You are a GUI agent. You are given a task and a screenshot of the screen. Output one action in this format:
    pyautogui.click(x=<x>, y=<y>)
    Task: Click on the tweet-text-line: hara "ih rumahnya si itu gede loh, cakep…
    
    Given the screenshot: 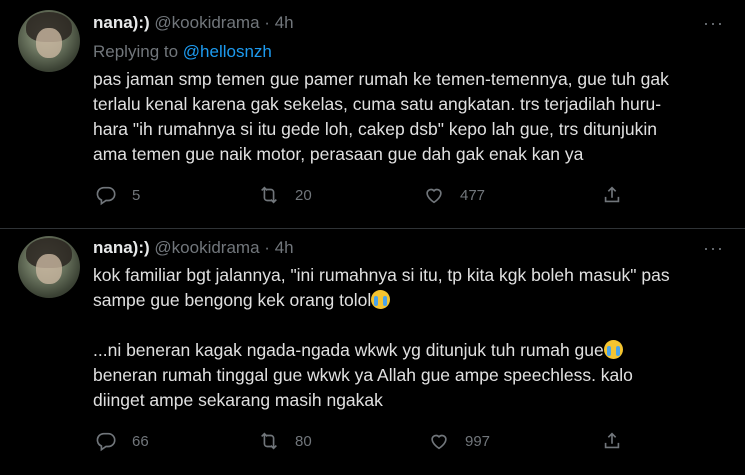 What is the action you would take?
    pyautogui.click(x=375, y=129)
    